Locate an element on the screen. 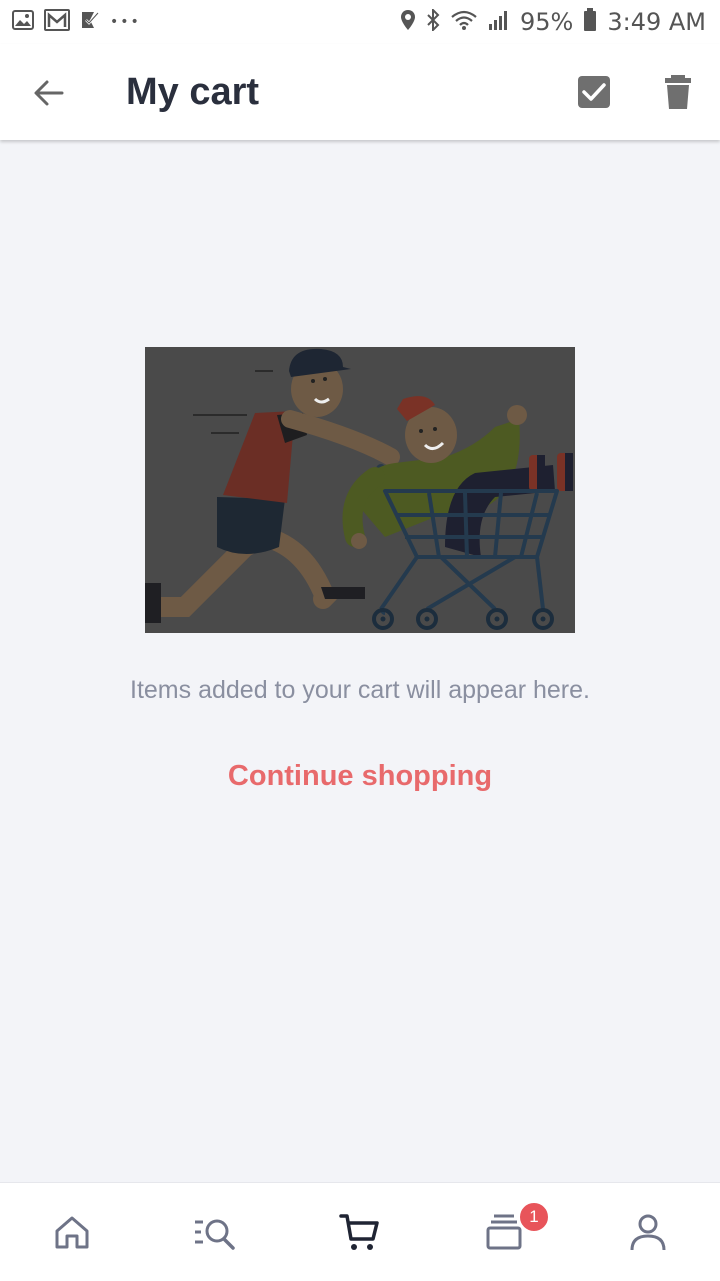 The image size is (720, 1281). home-icon is located at coordinates (72, 1232).